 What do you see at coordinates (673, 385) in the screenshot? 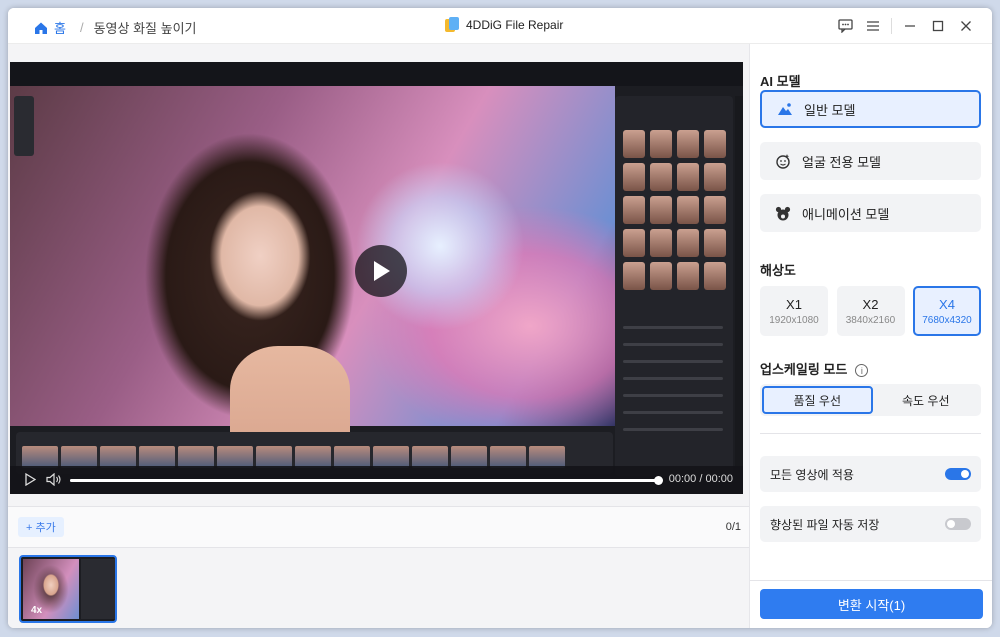
I see `video-frame-sliders` at bounding box center [673, 385].